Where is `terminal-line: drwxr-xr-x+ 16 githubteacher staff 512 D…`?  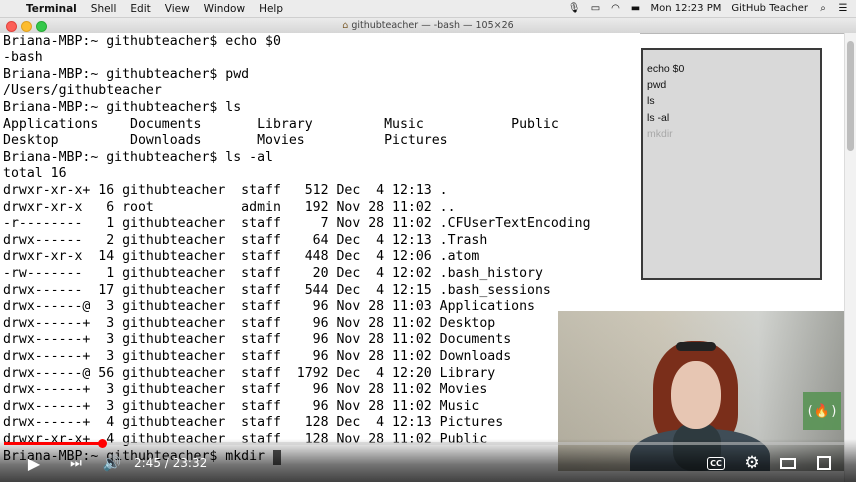
terminal-line: drwxr-xr-x+ 16 githubteacher staff 512 D… is located at coordinates (225, 190).